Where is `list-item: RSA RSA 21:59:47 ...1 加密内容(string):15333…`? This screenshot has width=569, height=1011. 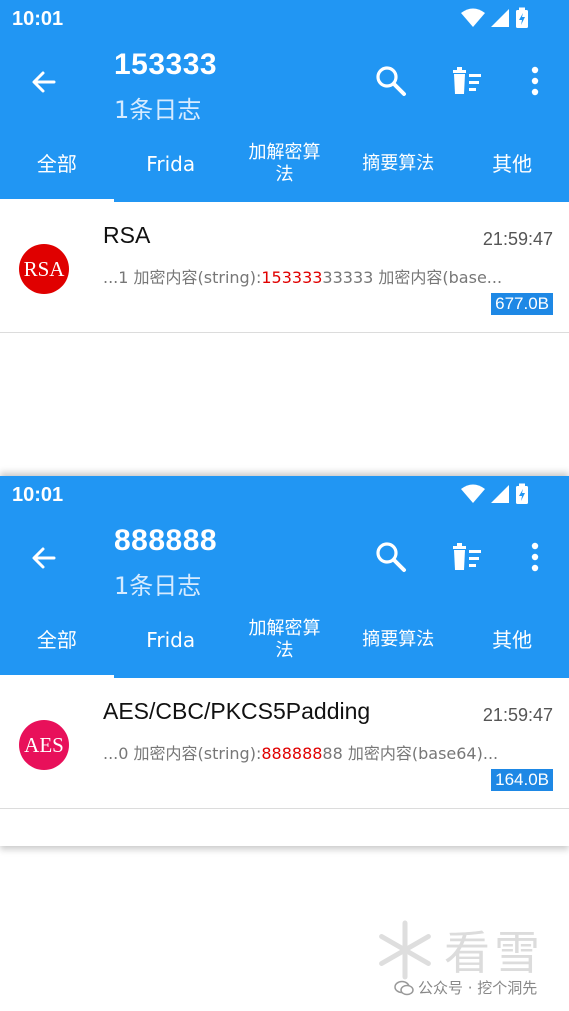
list-item: RSA RSA 21:59:47 ...1 加密内容(string):15333… is located at coordinates (284, 267).